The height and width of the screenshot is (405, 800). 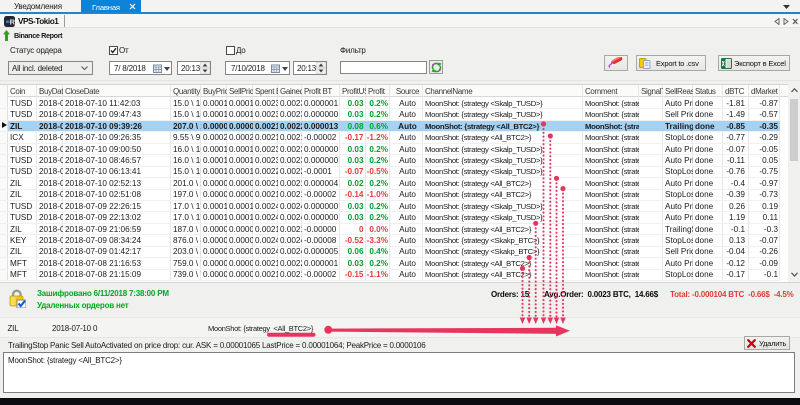 What do you see at coordinates (12, 22) in the screenshot?
I see `svg-text: R` at bounding box center [12, 22].